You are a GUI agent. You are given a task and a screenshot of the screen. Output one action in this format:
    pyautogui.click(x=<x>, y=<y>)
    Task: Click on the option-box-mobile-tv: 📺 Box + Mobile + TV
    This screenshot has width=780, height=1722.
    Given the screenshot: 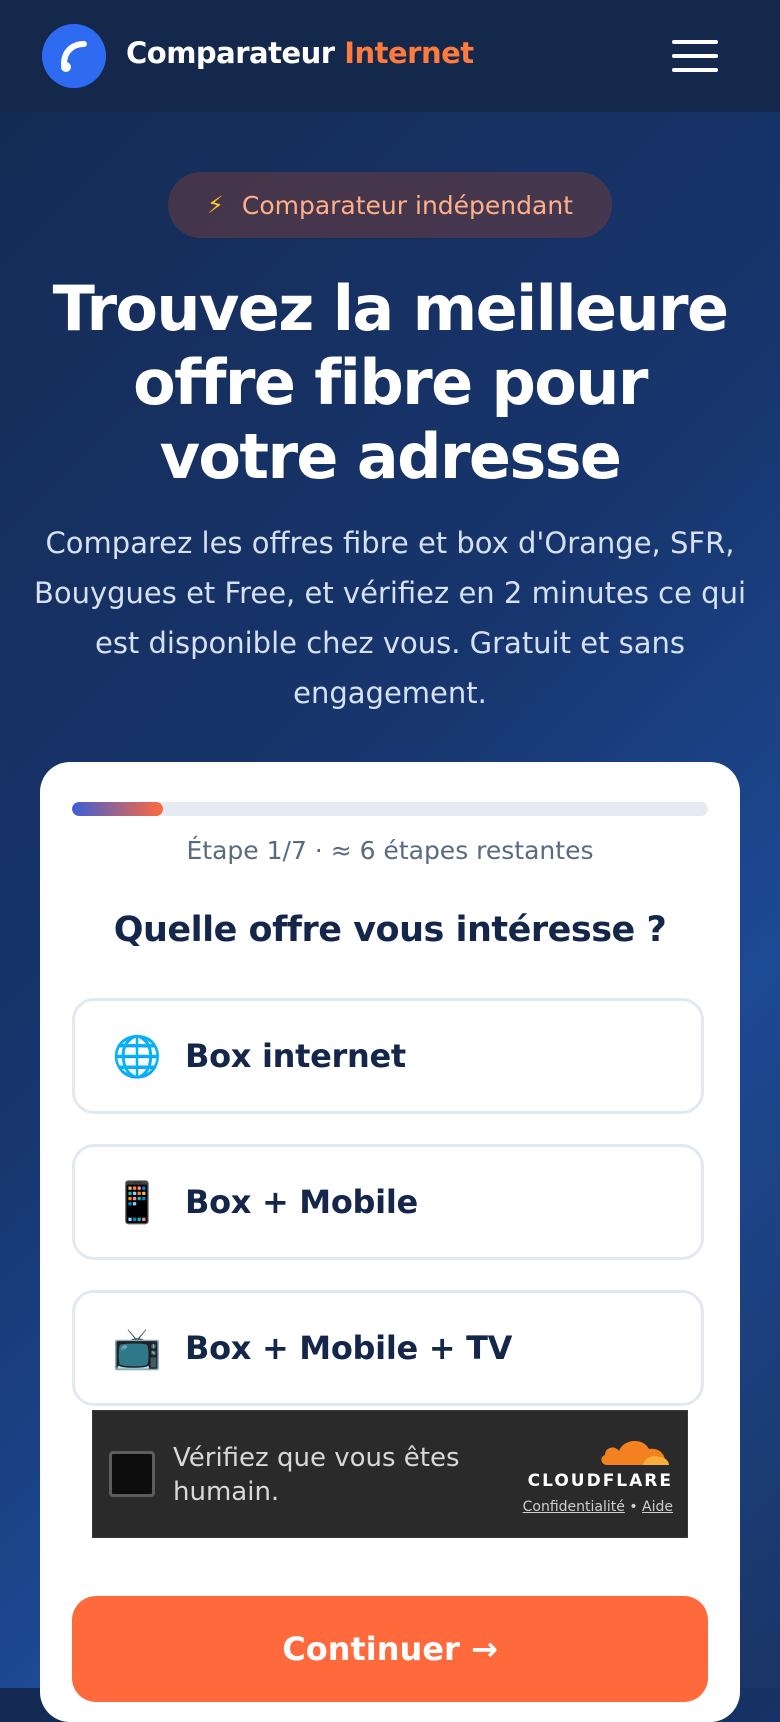 What is the action you would take?
    pyautogui.click(x=388, y=1348)
    